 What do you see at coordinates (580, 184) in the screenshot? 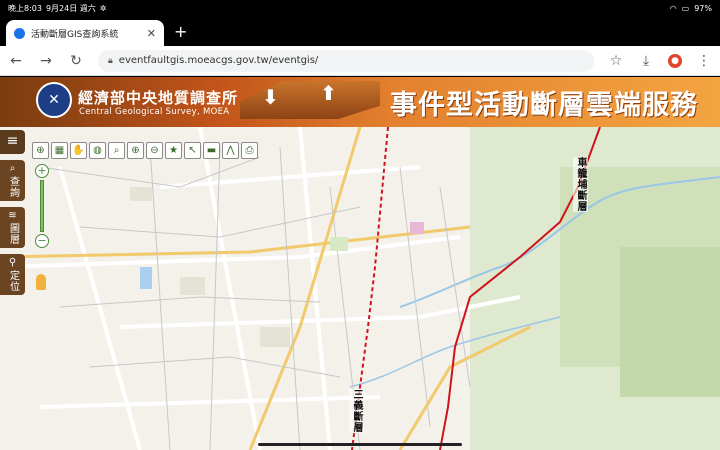
I see `fault-label-chelungpu: 車籠埔斷層` at bounding box center [580, 184].